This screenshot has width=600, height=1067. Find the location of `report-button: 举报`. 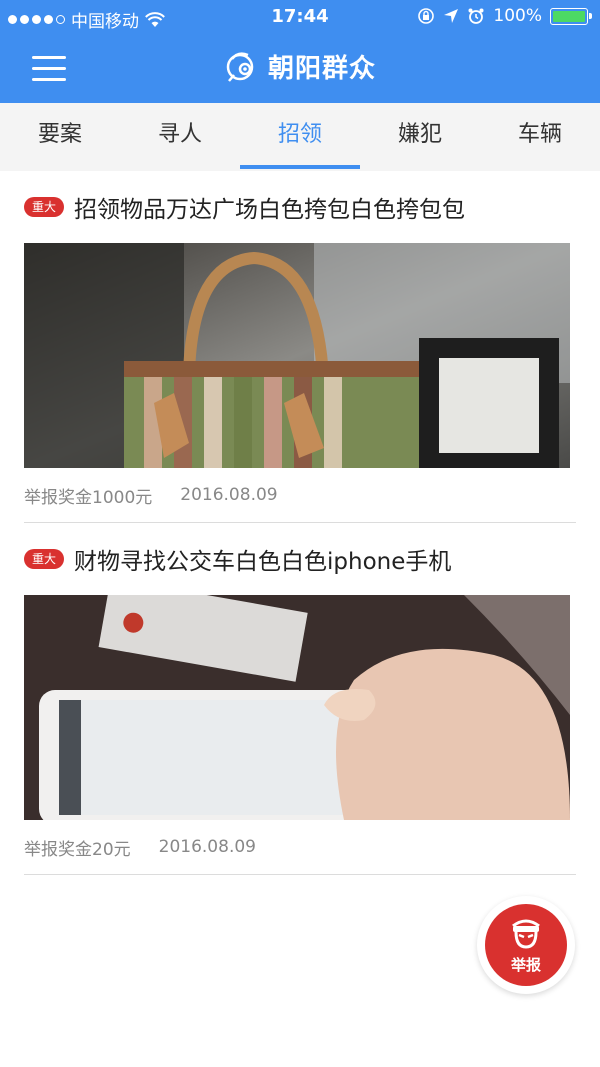

report-button: 举报 is located at coordinates (526, 945).